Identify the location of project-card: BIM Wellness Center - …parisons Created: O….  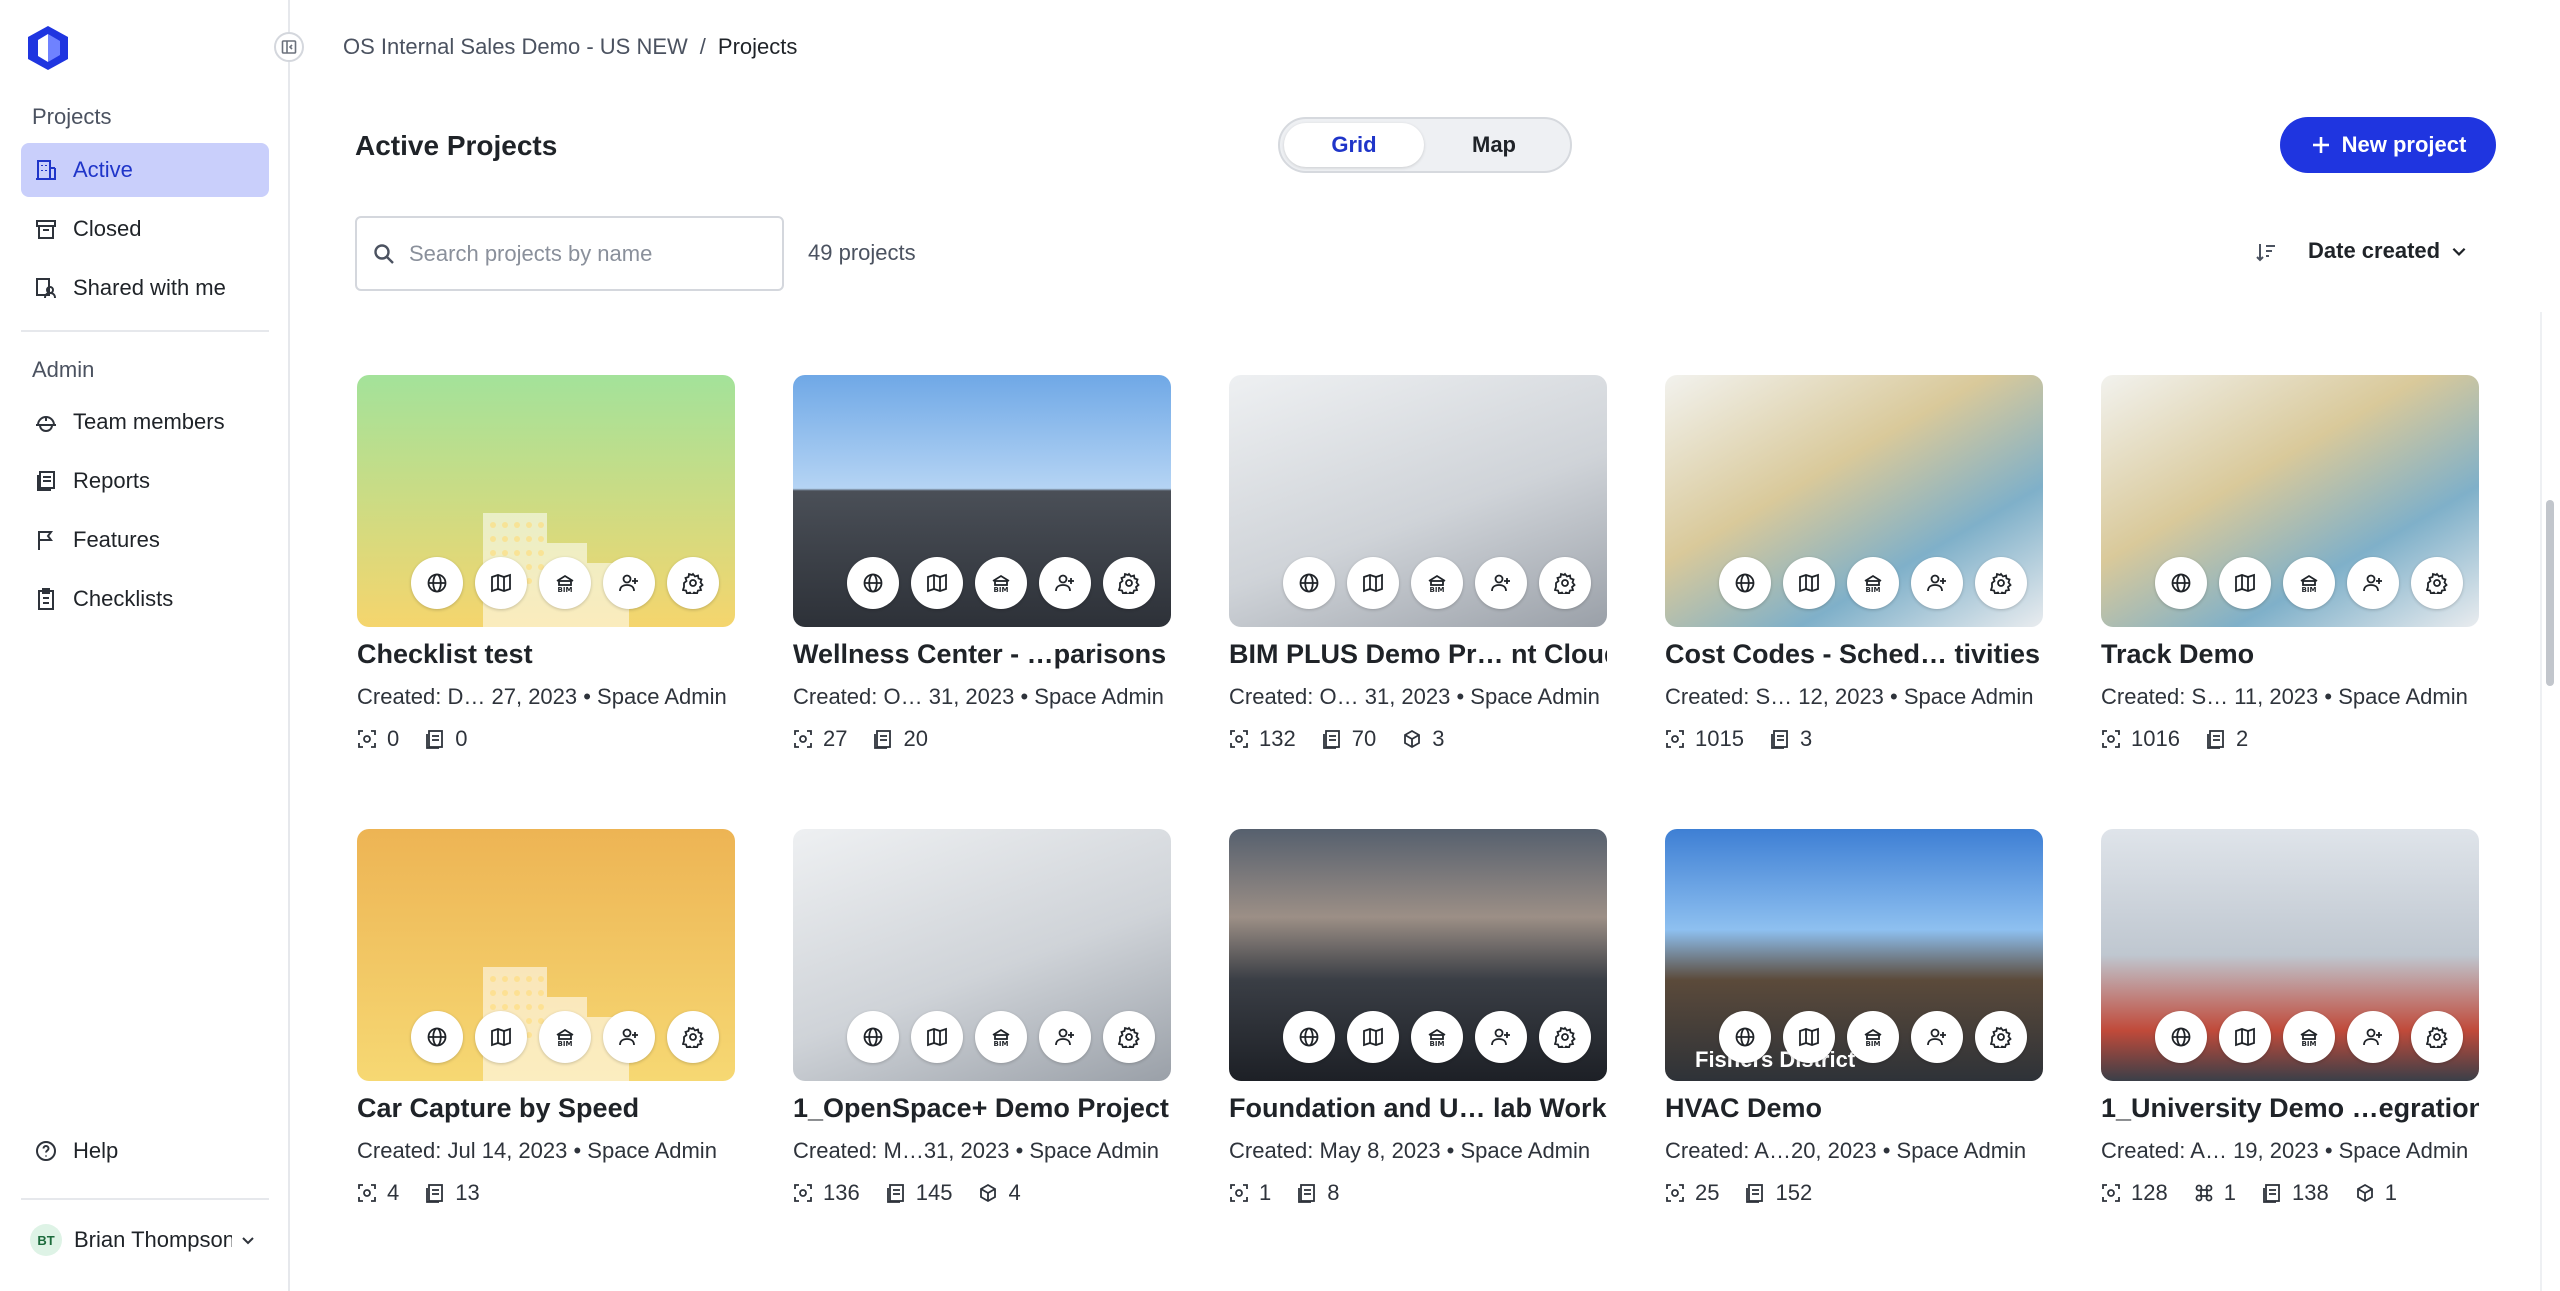
(982, 563).